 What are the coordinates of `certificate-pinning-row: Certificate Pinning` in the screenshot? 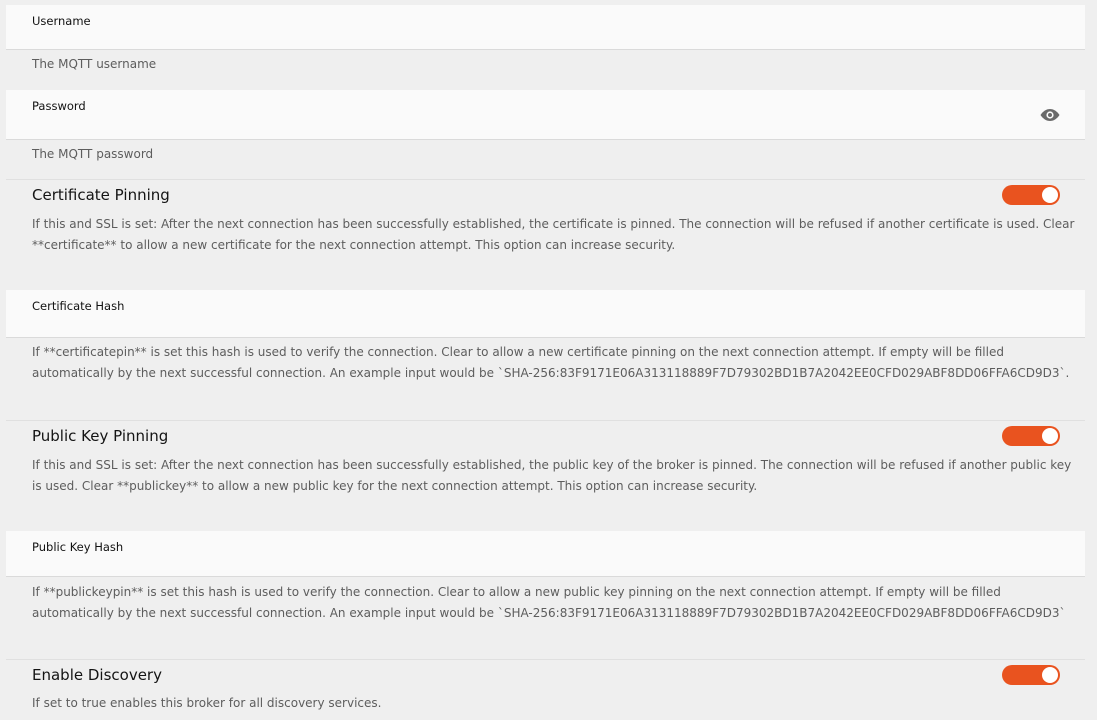 It's located at (545, 194).